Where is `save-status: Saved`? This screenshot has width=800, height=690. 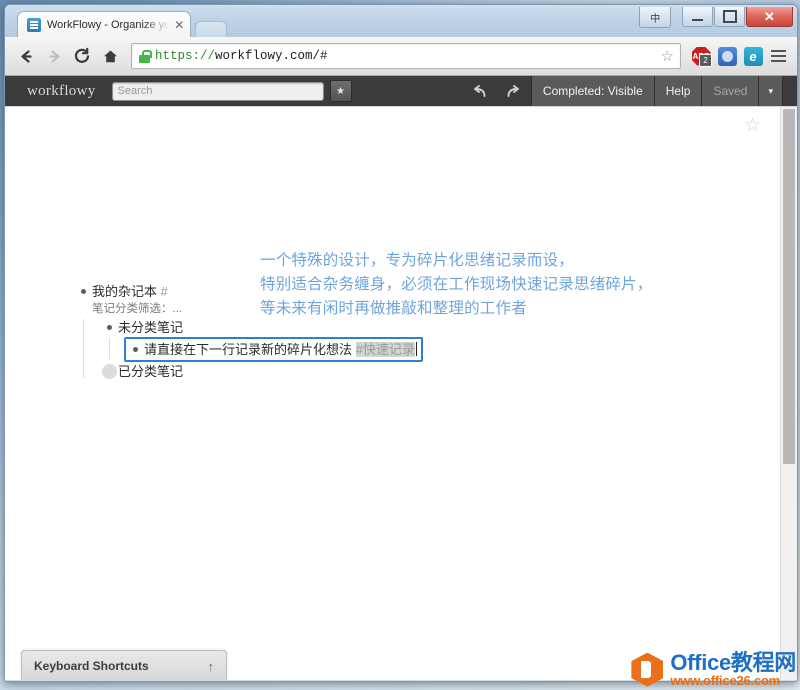 save-status: Saved is located at coordinates (730, 91).